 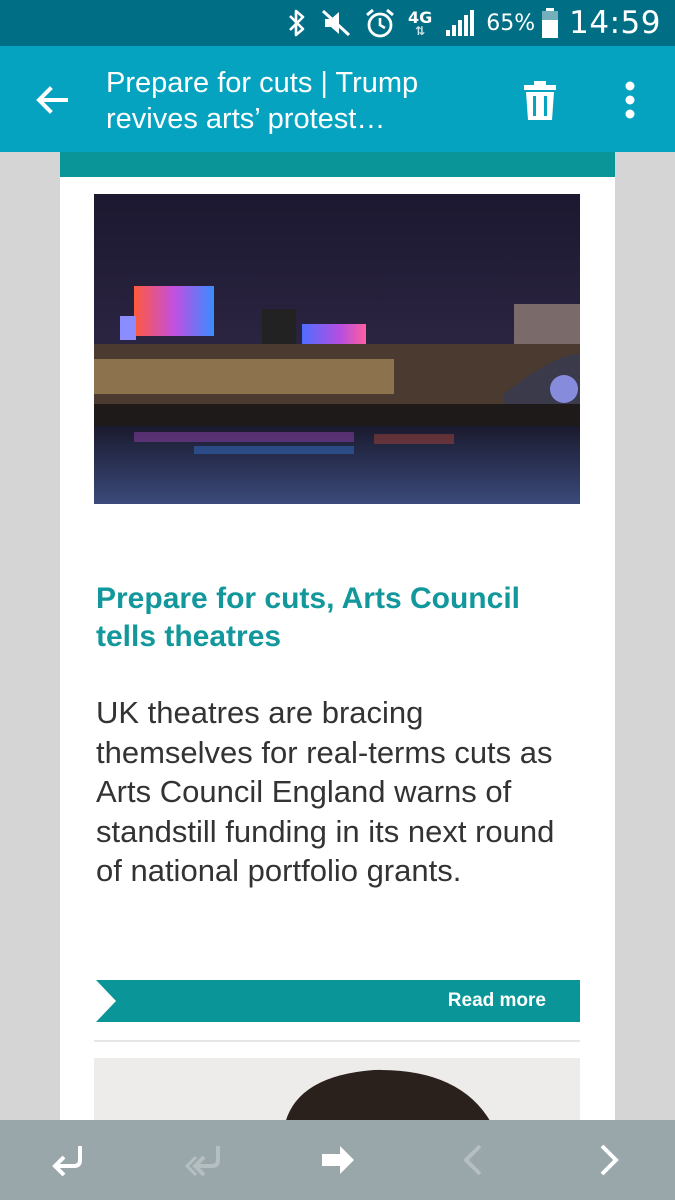 What do you see at coordinates (337, 1090) in the screenshot?
I see `portrait-photo` at bounding box center [337, 1090].